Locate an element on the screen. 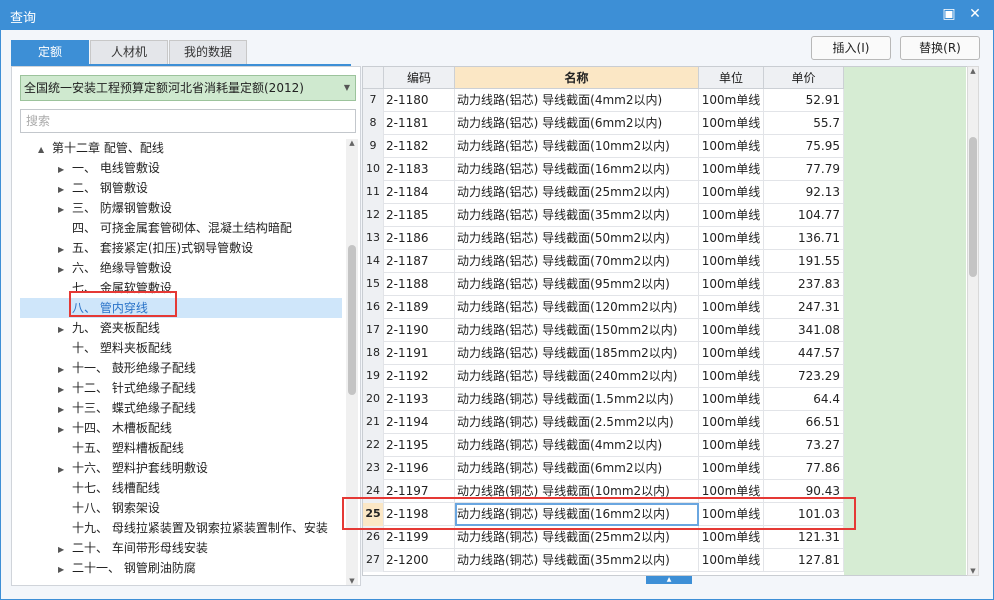 Image resolution: width=994 pixels, height=600 pixels. price-cell: 55.7 is located at coordinates (804, 123).